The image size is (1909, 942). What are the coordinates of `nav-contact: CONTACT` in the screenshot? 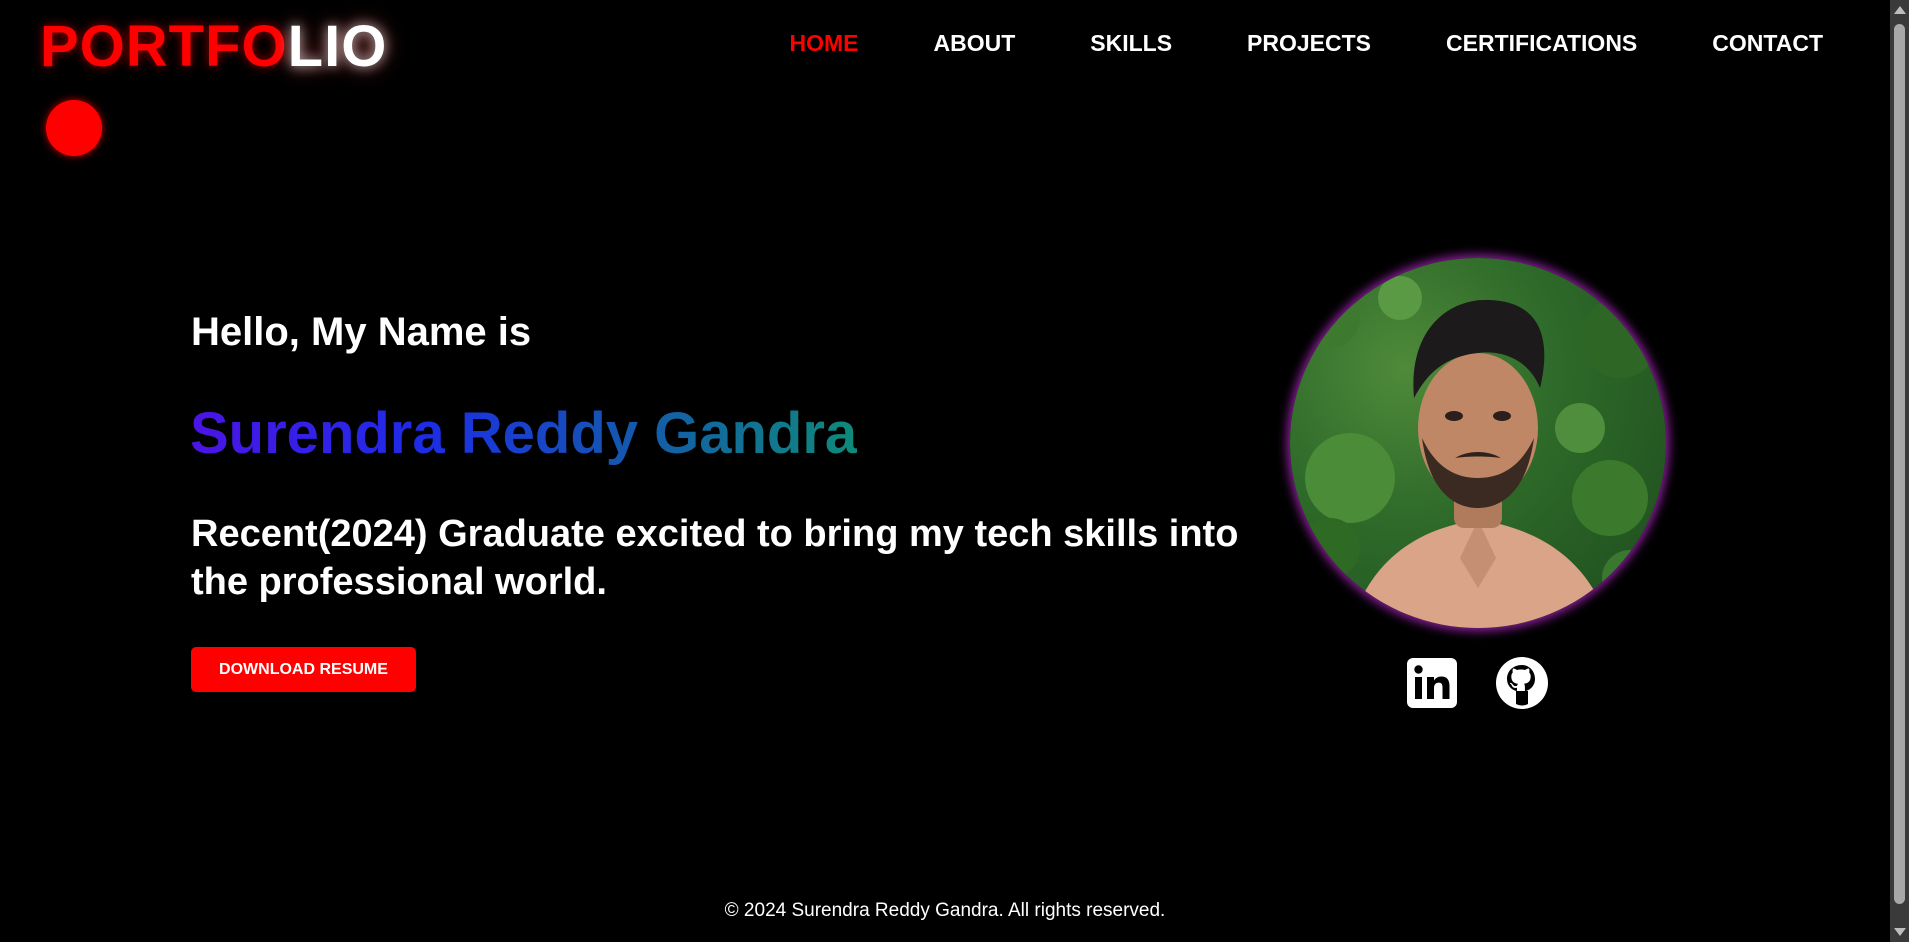 It's located at (1767, 43).